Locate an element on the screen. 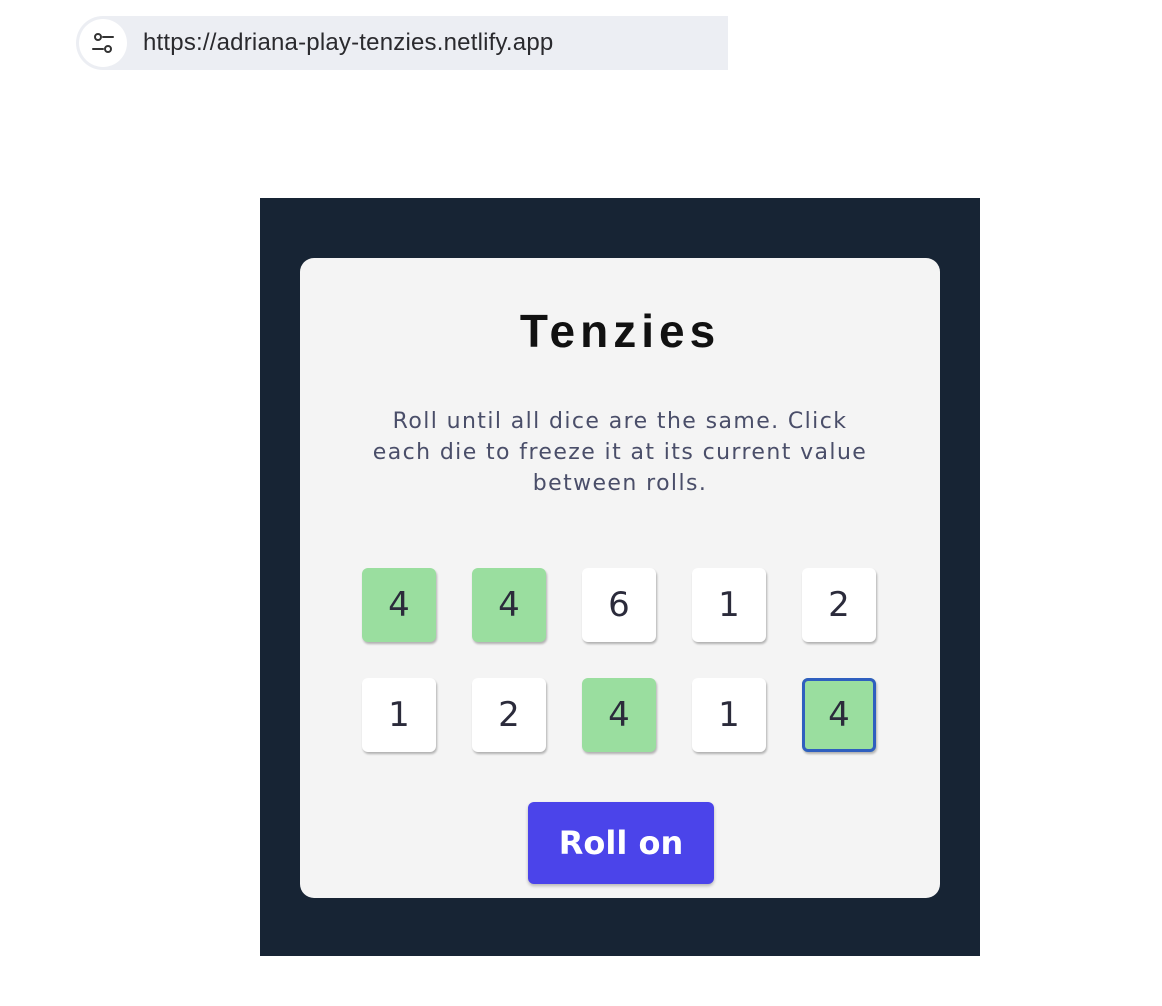 The width and height of the screenshot is (1162, 1006). address-bar: https://adriana-play-tenzies.netlify.app is located at coordinates (402, 43).